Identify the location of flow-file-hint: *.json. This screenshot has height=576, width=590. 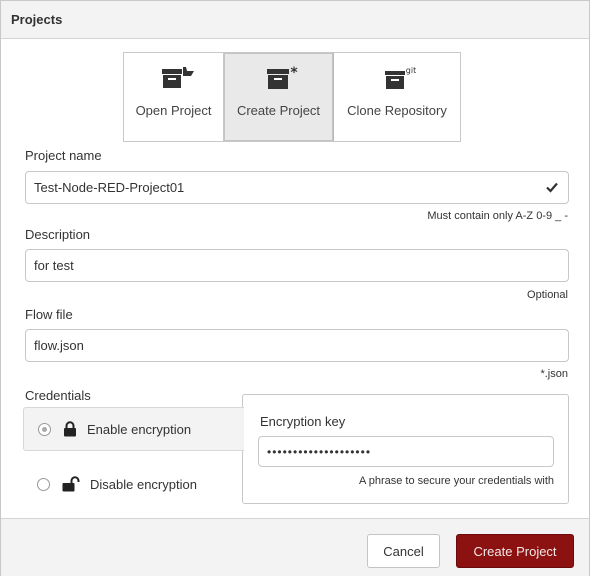
(554, 374).